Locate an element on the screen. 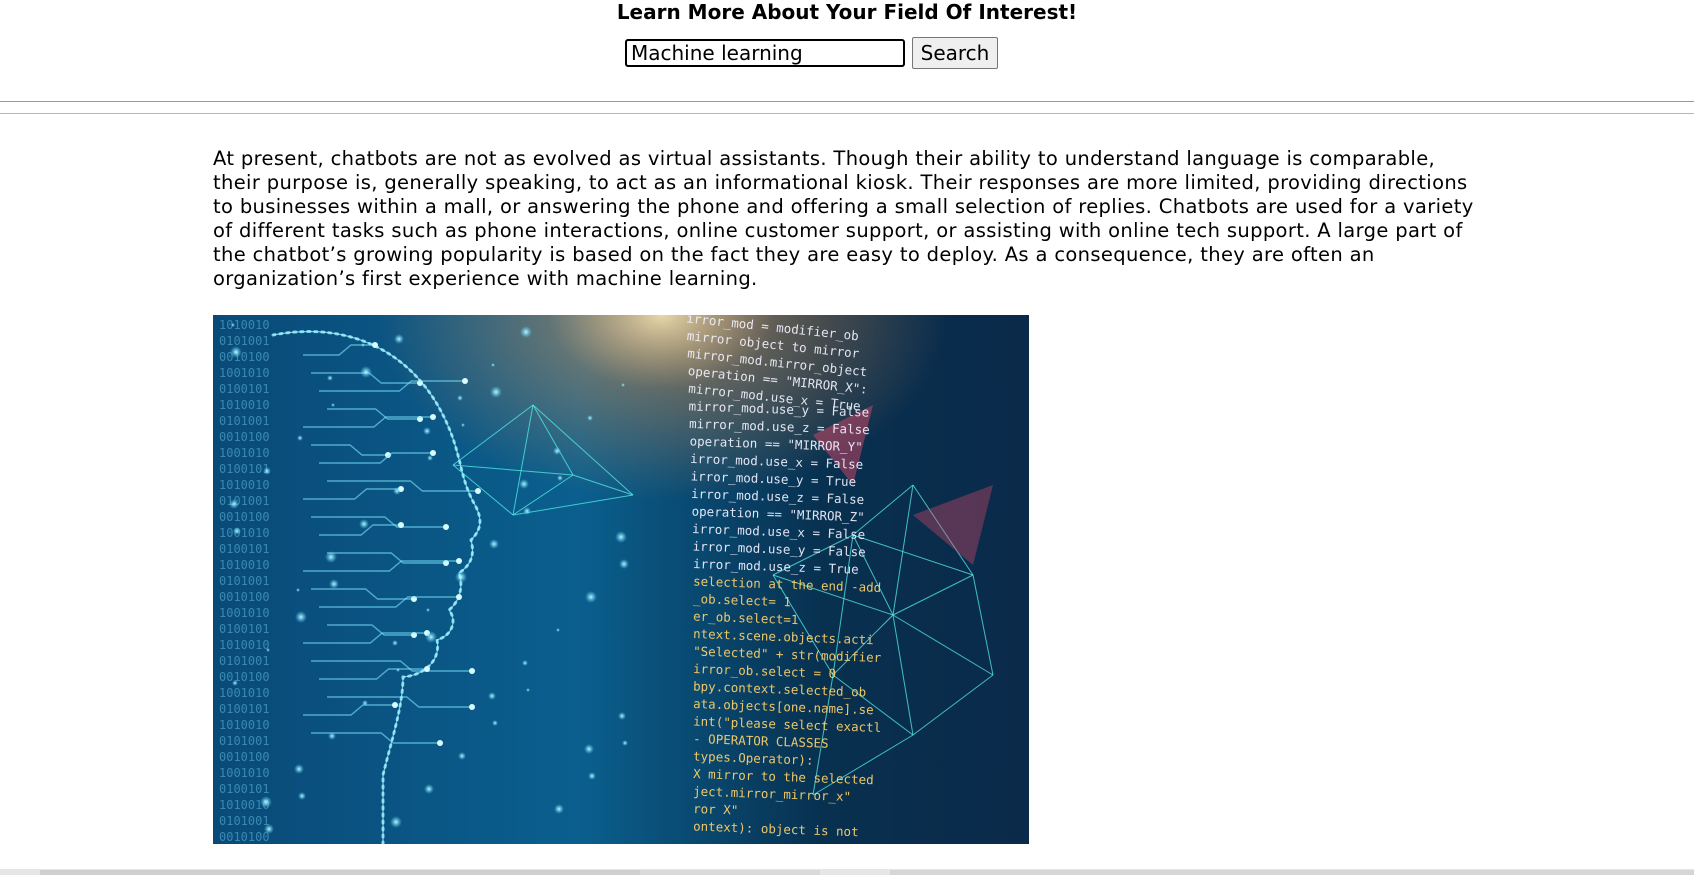  divider-bottom is located at coordinates (847, 113).